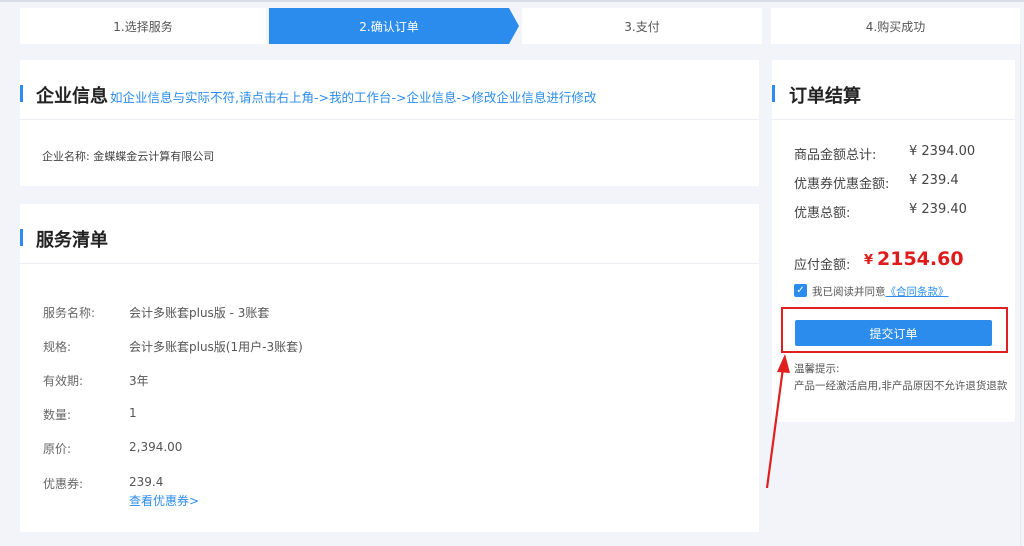 This screenshot has height=546, width=1024. I want to click on step-success: 4.购买成功, so click(895, 26).